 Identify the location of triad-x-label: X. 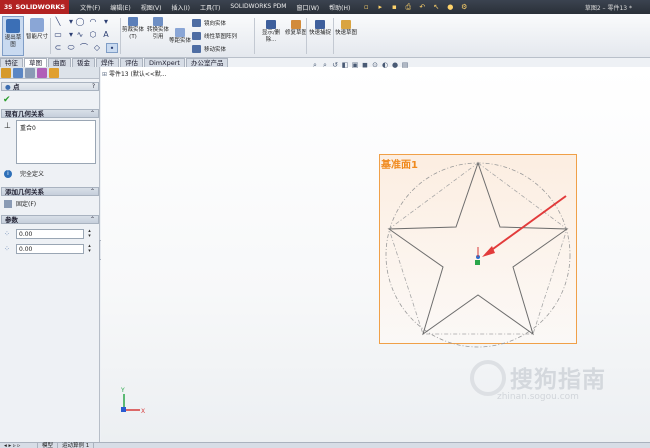
(143, 411).